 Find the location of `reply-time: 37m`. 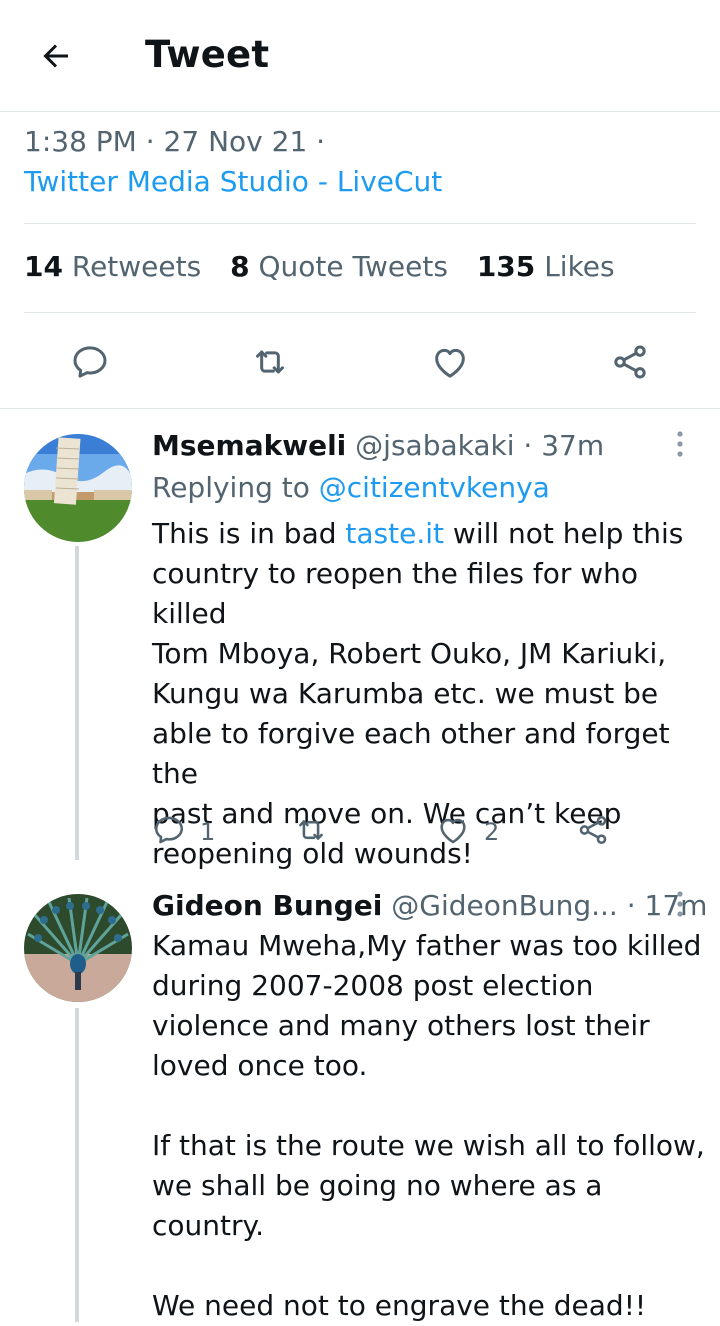

reply-time: 37m is located at coordinates (573, 445).